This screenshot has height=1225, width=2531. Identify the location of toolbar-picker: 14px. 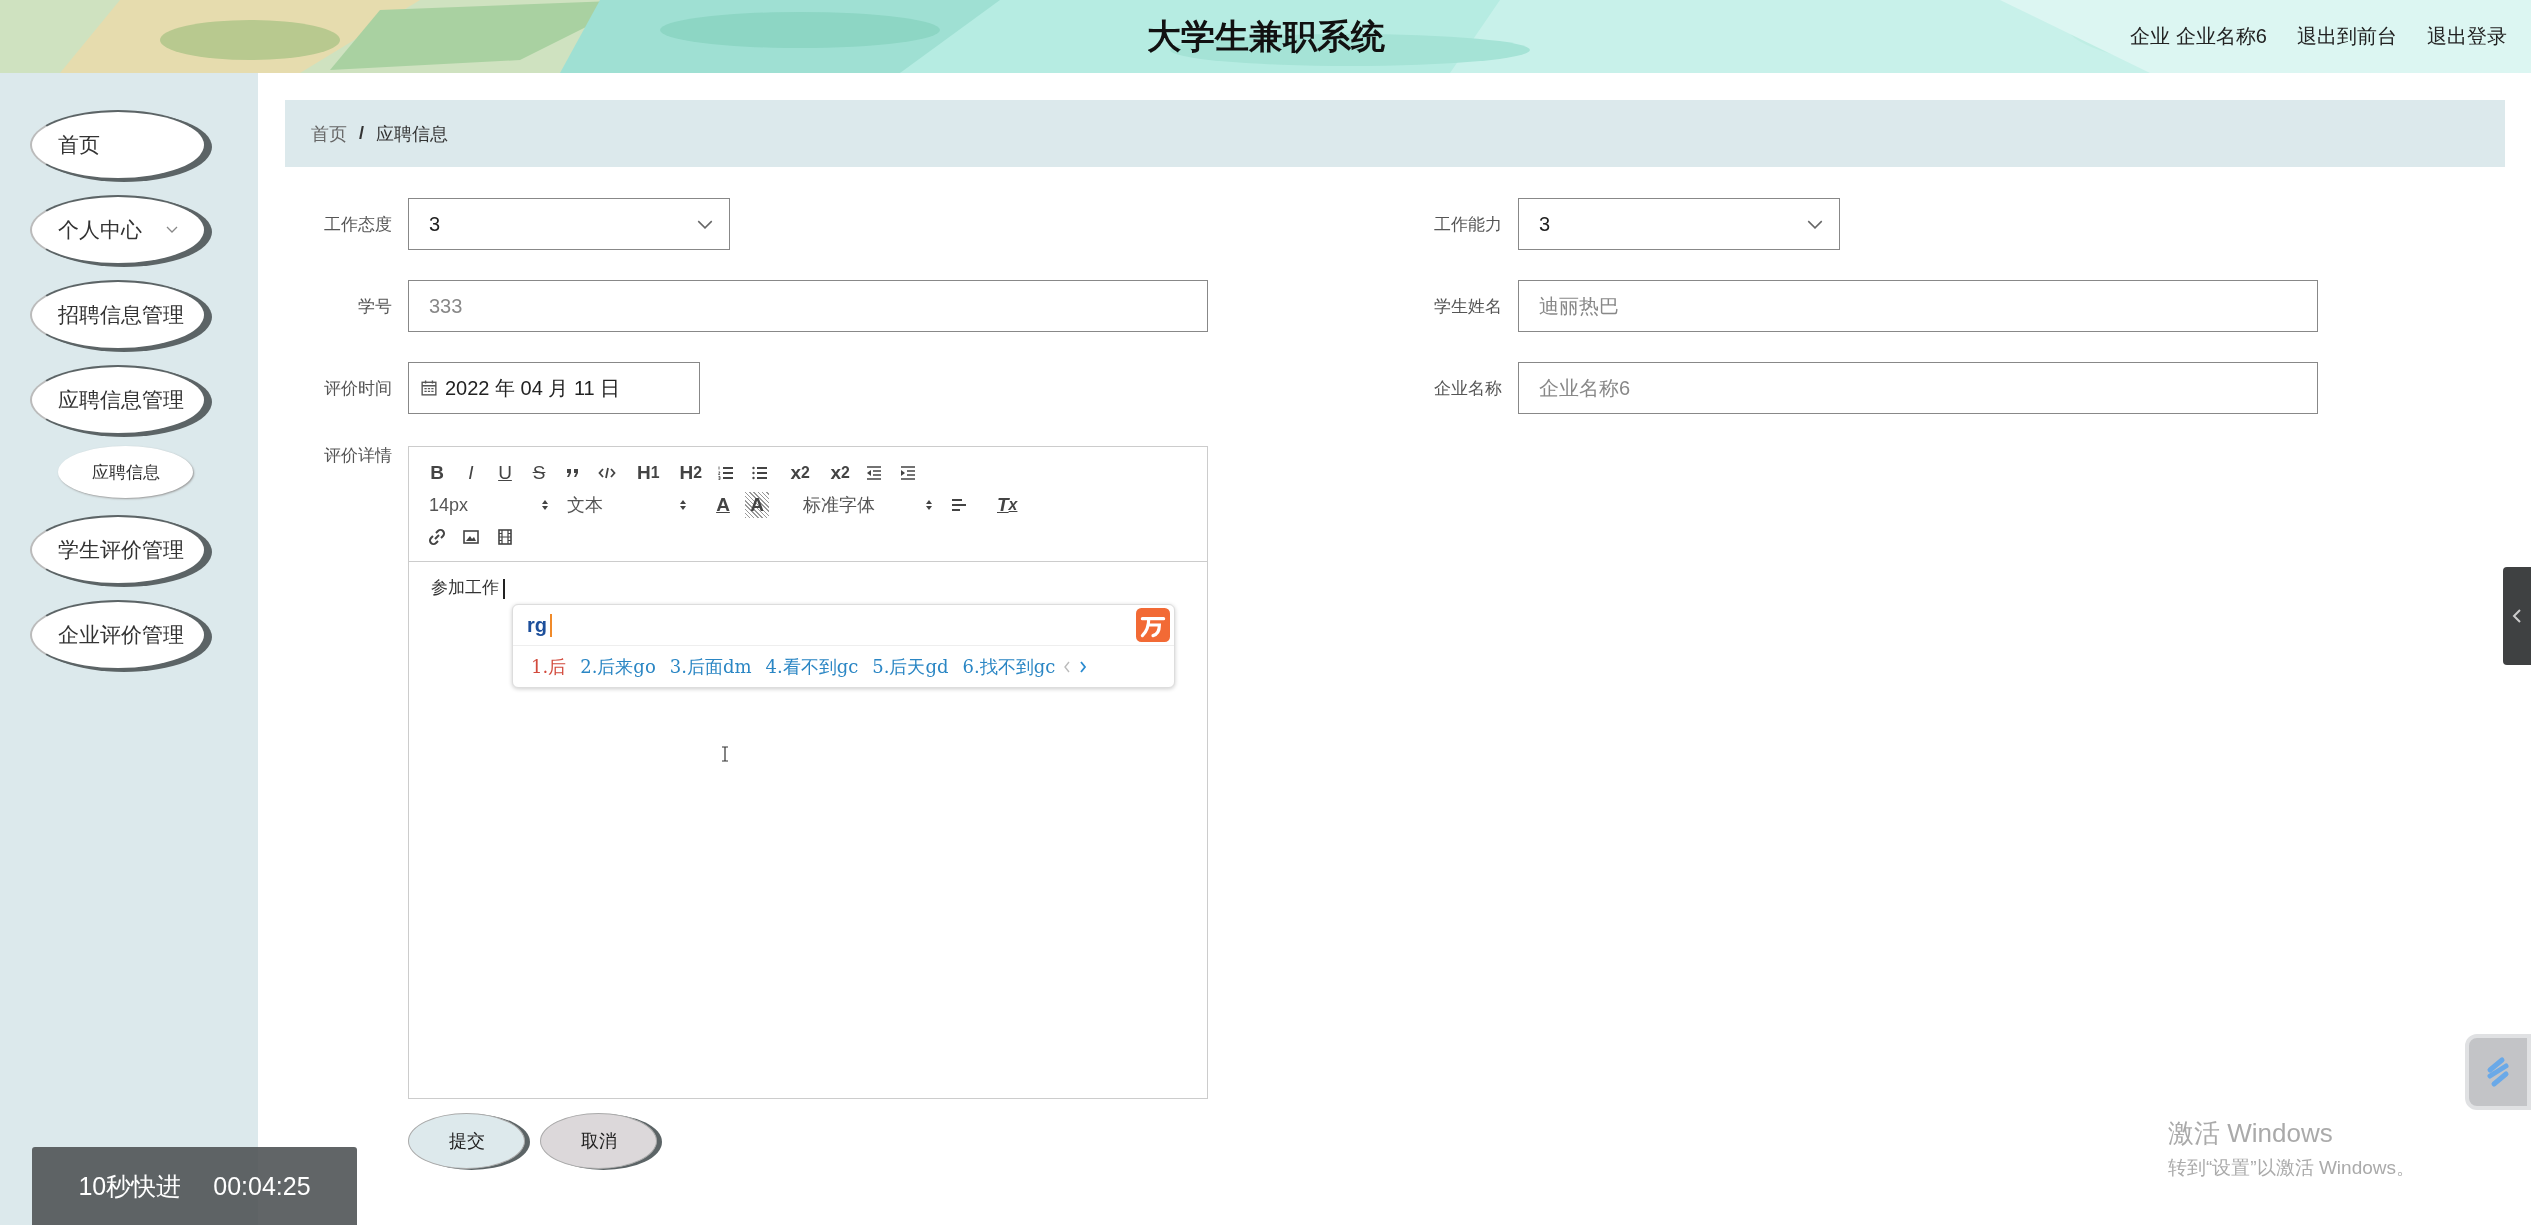
(489, 505).